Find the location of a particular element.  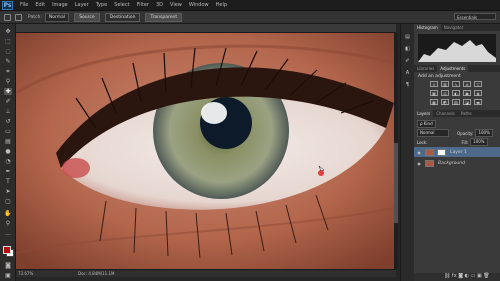

tab-adjustments: Adjustments is located at coordinates (453, 68).